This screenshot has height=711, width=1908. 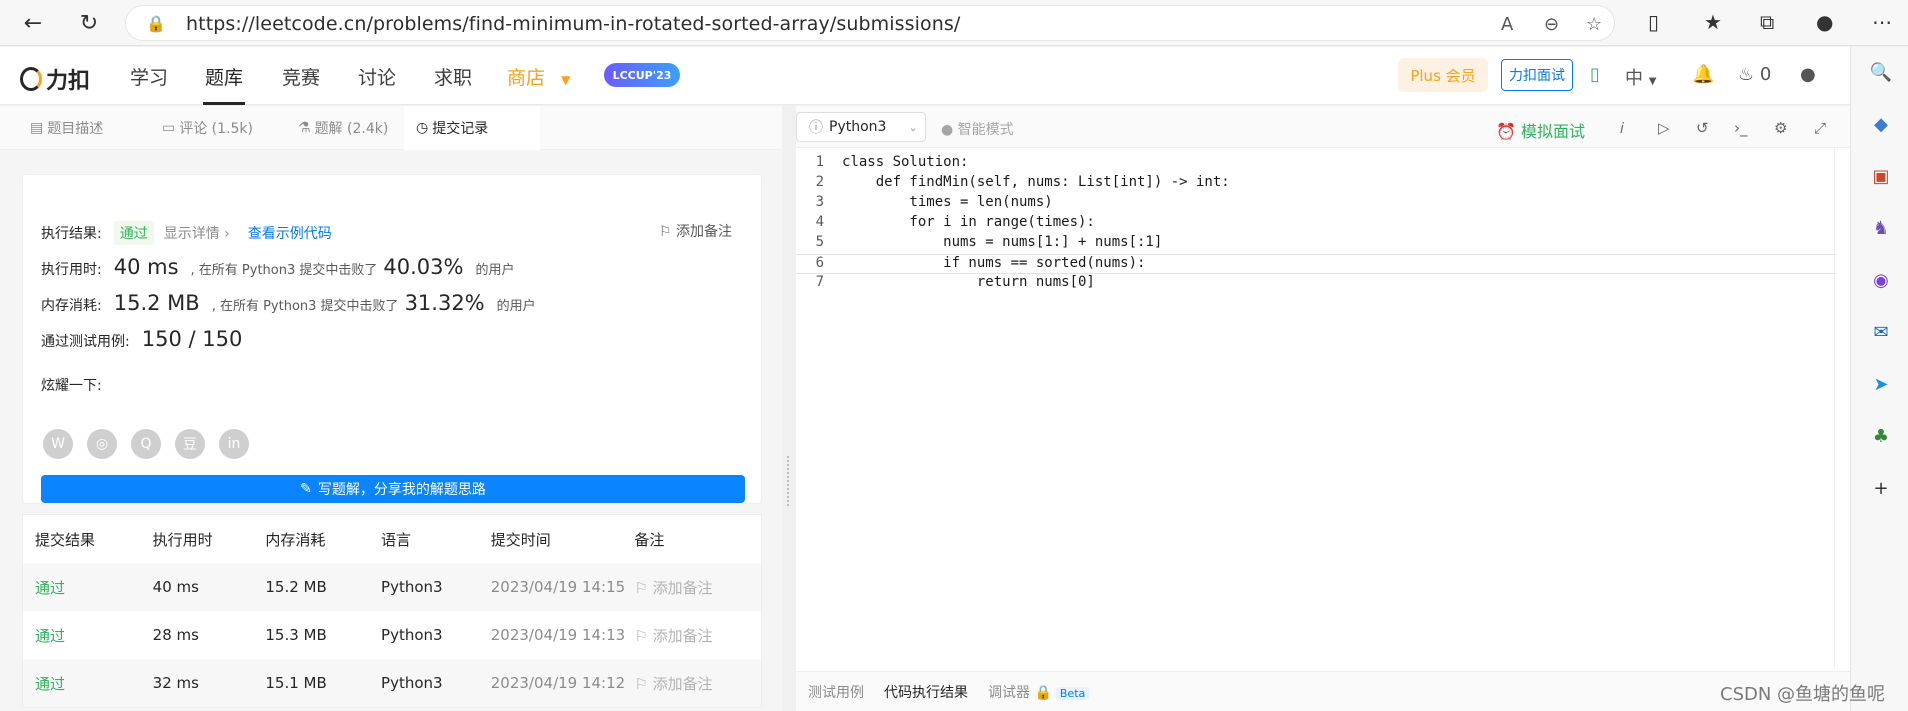 I want to click on tree-icon: ♣, so click(x=1881, y=437).